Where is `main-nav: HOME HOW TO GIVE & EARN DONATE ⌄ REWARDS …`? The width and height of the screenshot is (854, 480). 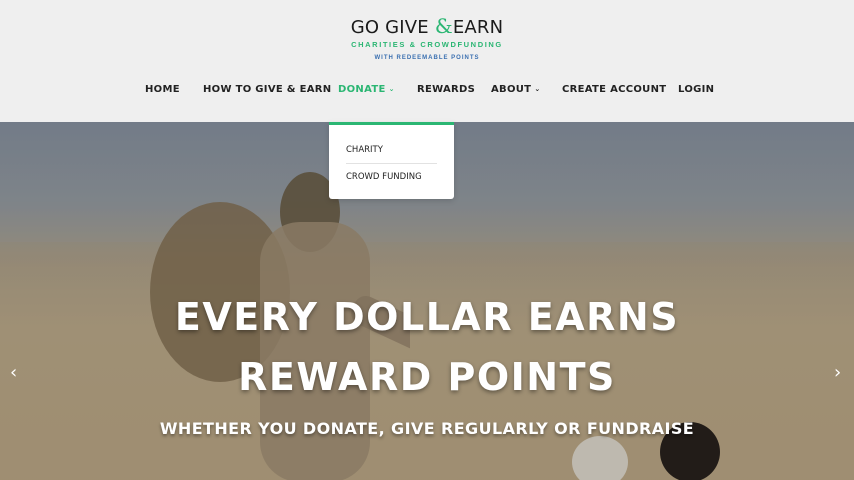 main-nav: HOME HOW TO GIVE & EARN DONATE ⌄ REWARDS … is located at coordinates (427, 91).